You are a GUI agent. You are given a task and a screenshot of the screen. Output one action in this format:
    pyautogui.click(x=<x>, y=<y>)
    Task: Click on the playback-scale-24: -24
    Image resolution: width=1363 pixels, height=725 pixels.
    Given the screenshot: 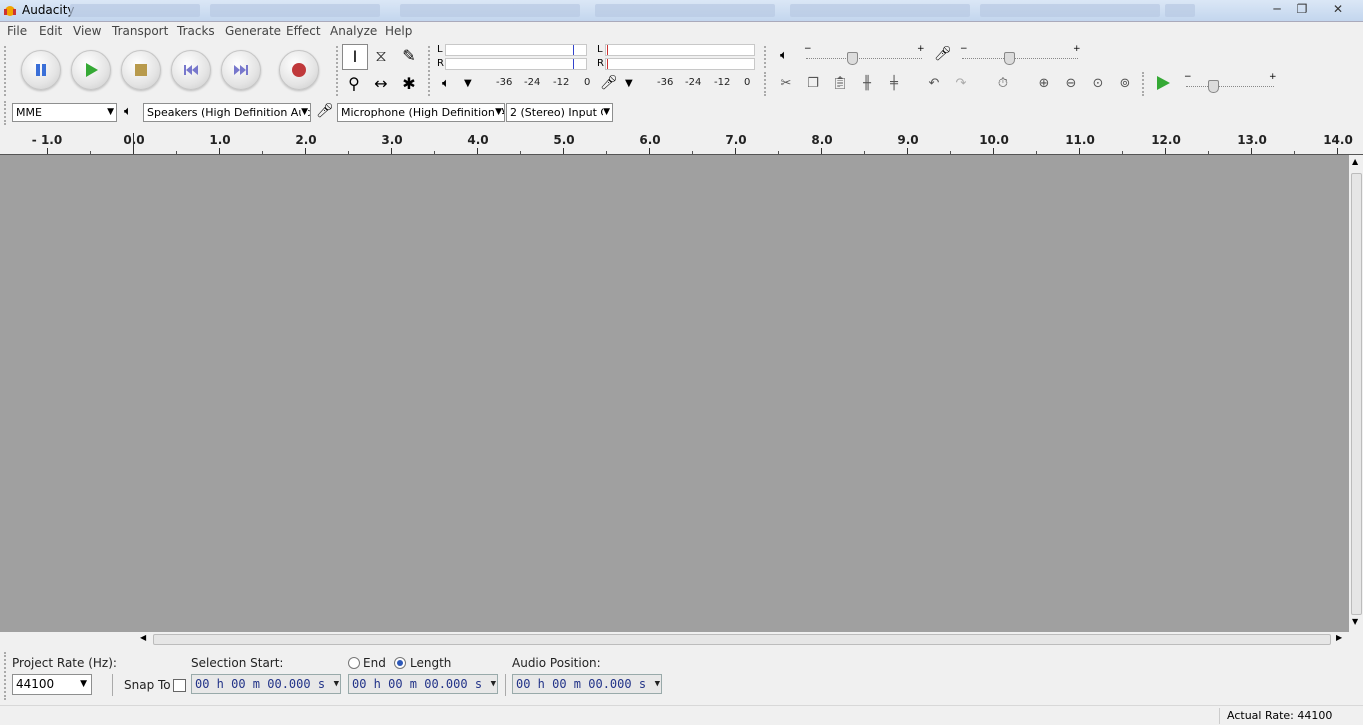 What is the action you would take?
    pyautogui.click(x=532, y=82)
    